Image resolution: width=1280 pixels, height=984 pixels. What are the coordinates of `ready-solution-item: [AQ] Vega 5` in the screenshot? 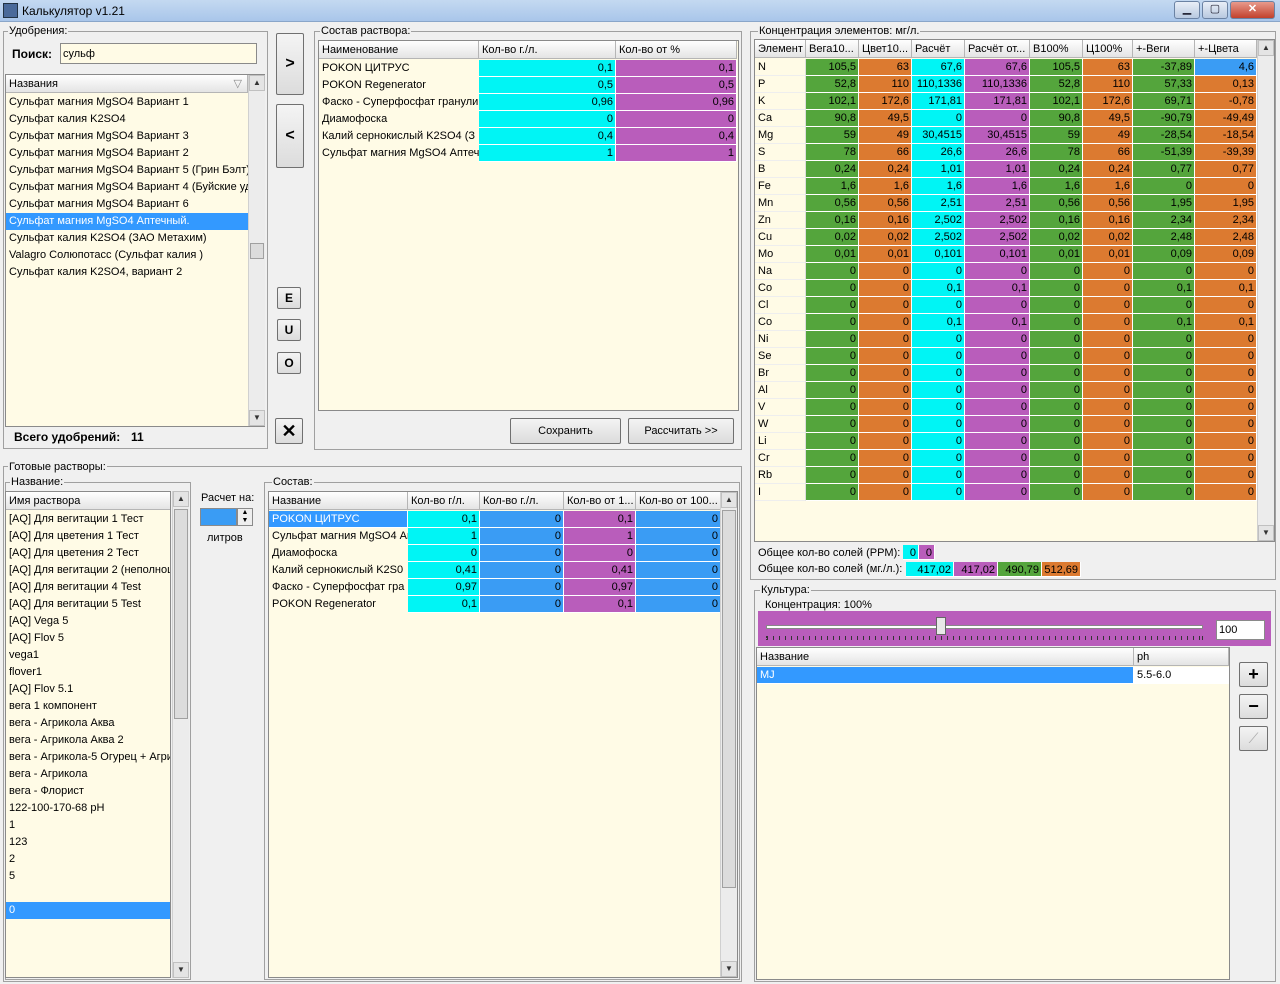 It's located at (88, 621).